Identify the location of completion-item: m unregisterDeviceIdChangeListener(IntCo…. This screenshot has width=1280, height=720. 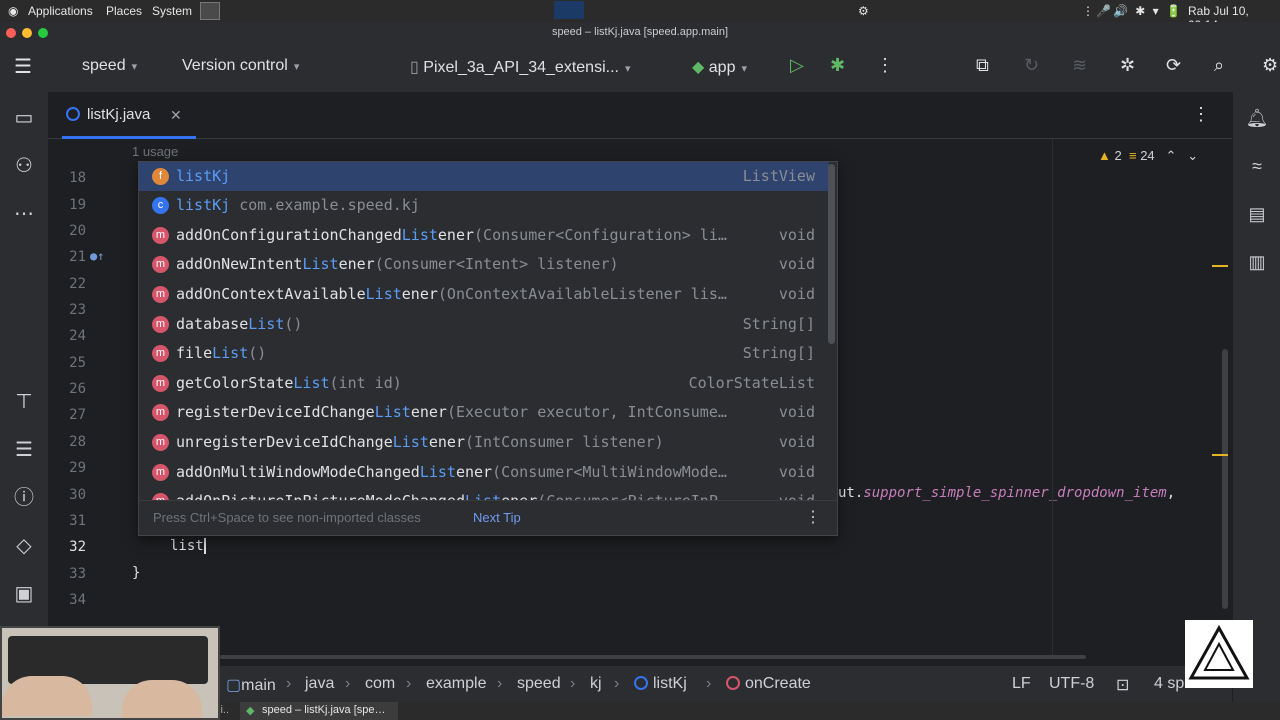
(484, 442).